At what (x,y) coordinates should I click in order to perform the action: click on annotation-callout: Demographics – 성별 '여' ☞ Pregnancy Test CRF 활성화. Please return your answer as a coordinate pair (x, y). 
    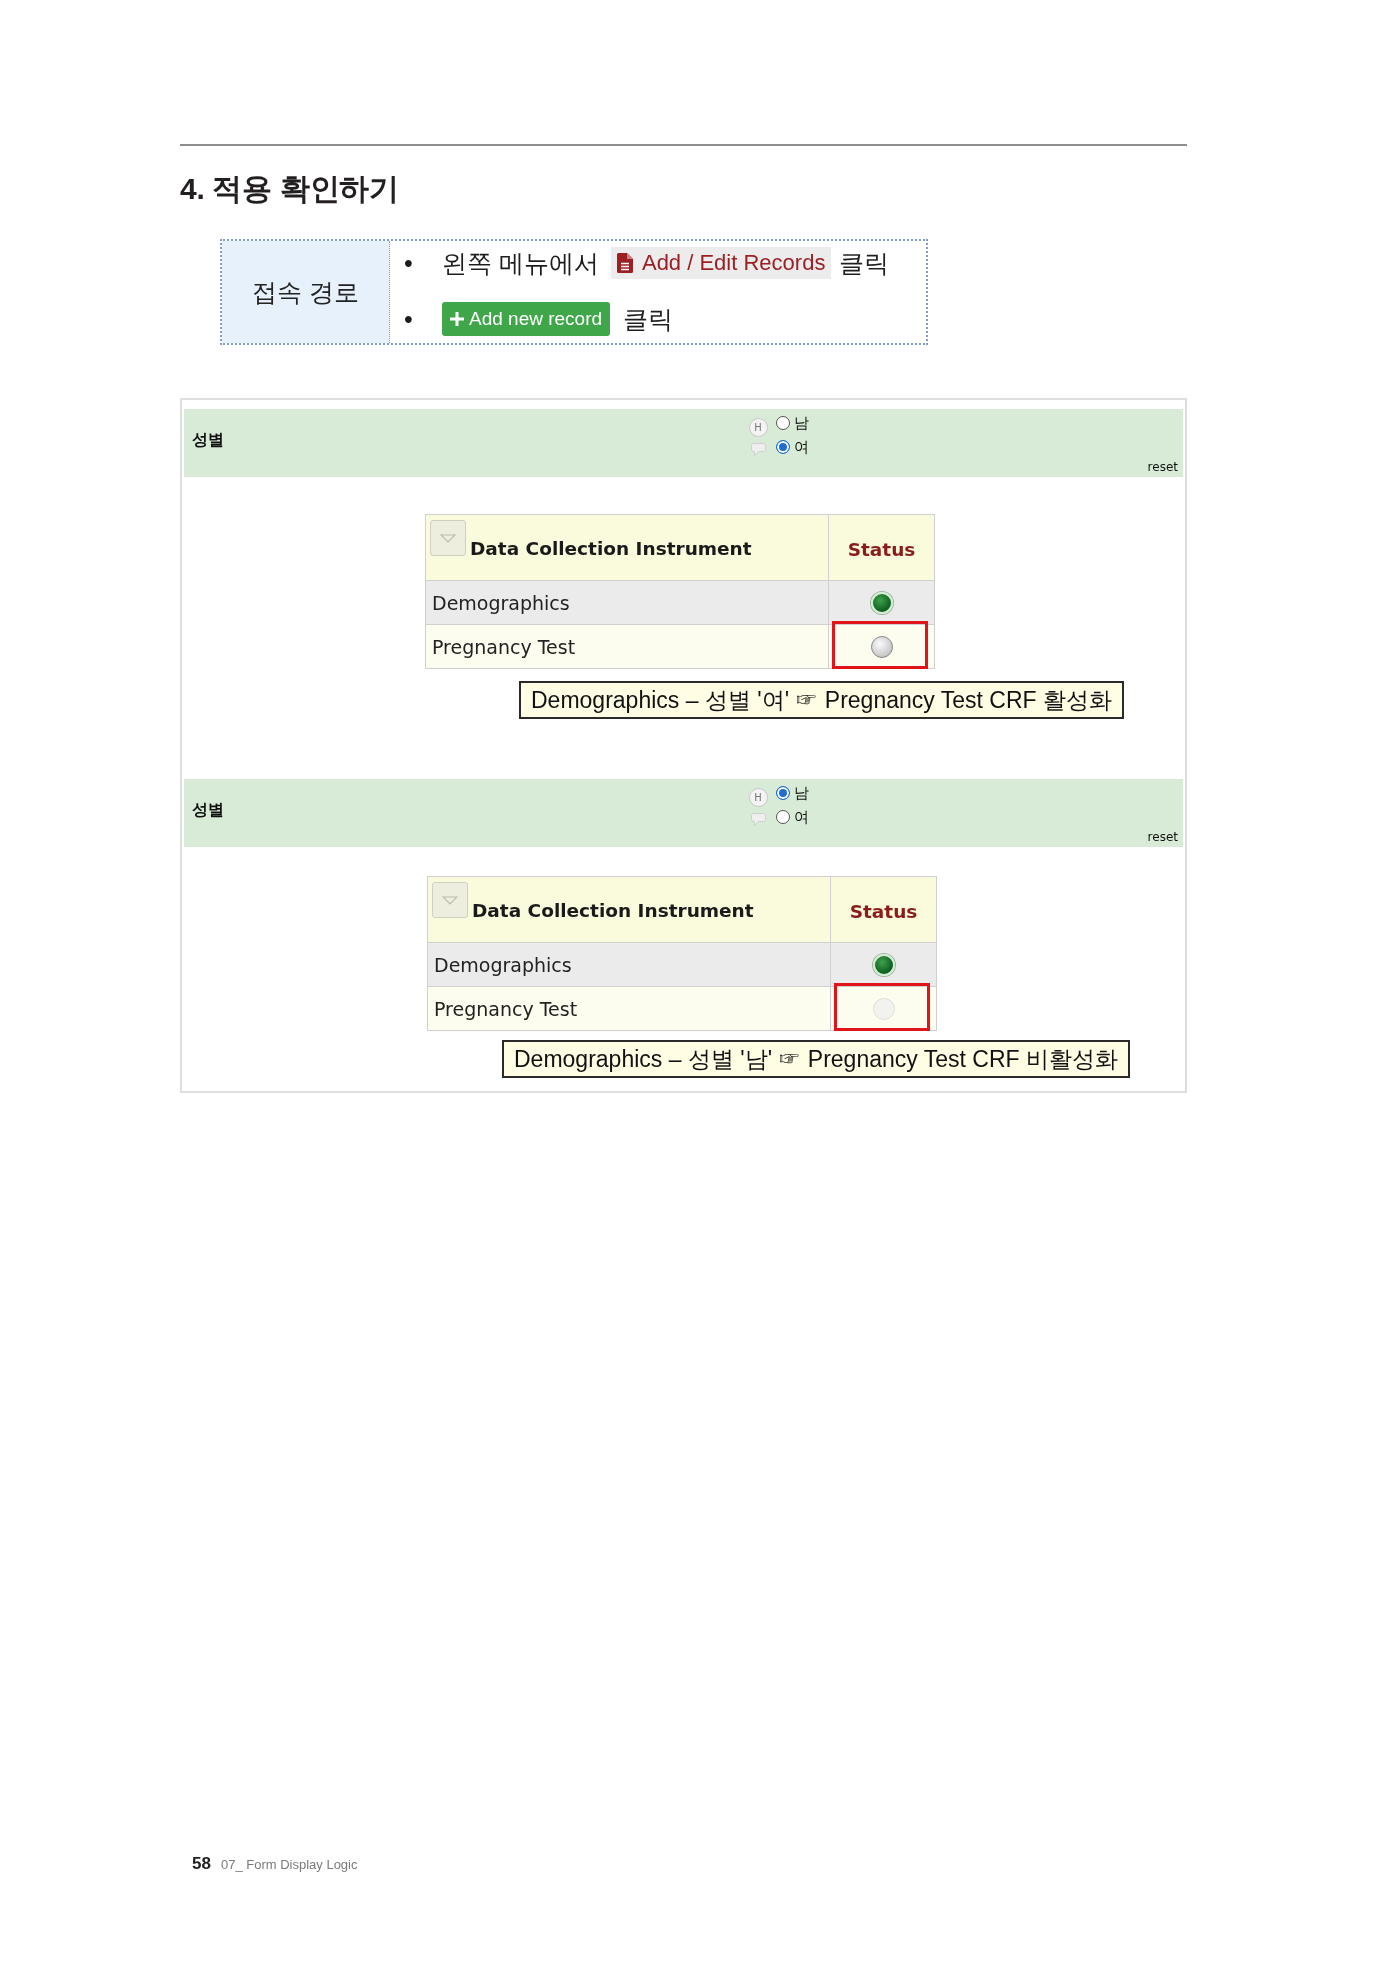
    Looking at the image, I should click on (821, 700).